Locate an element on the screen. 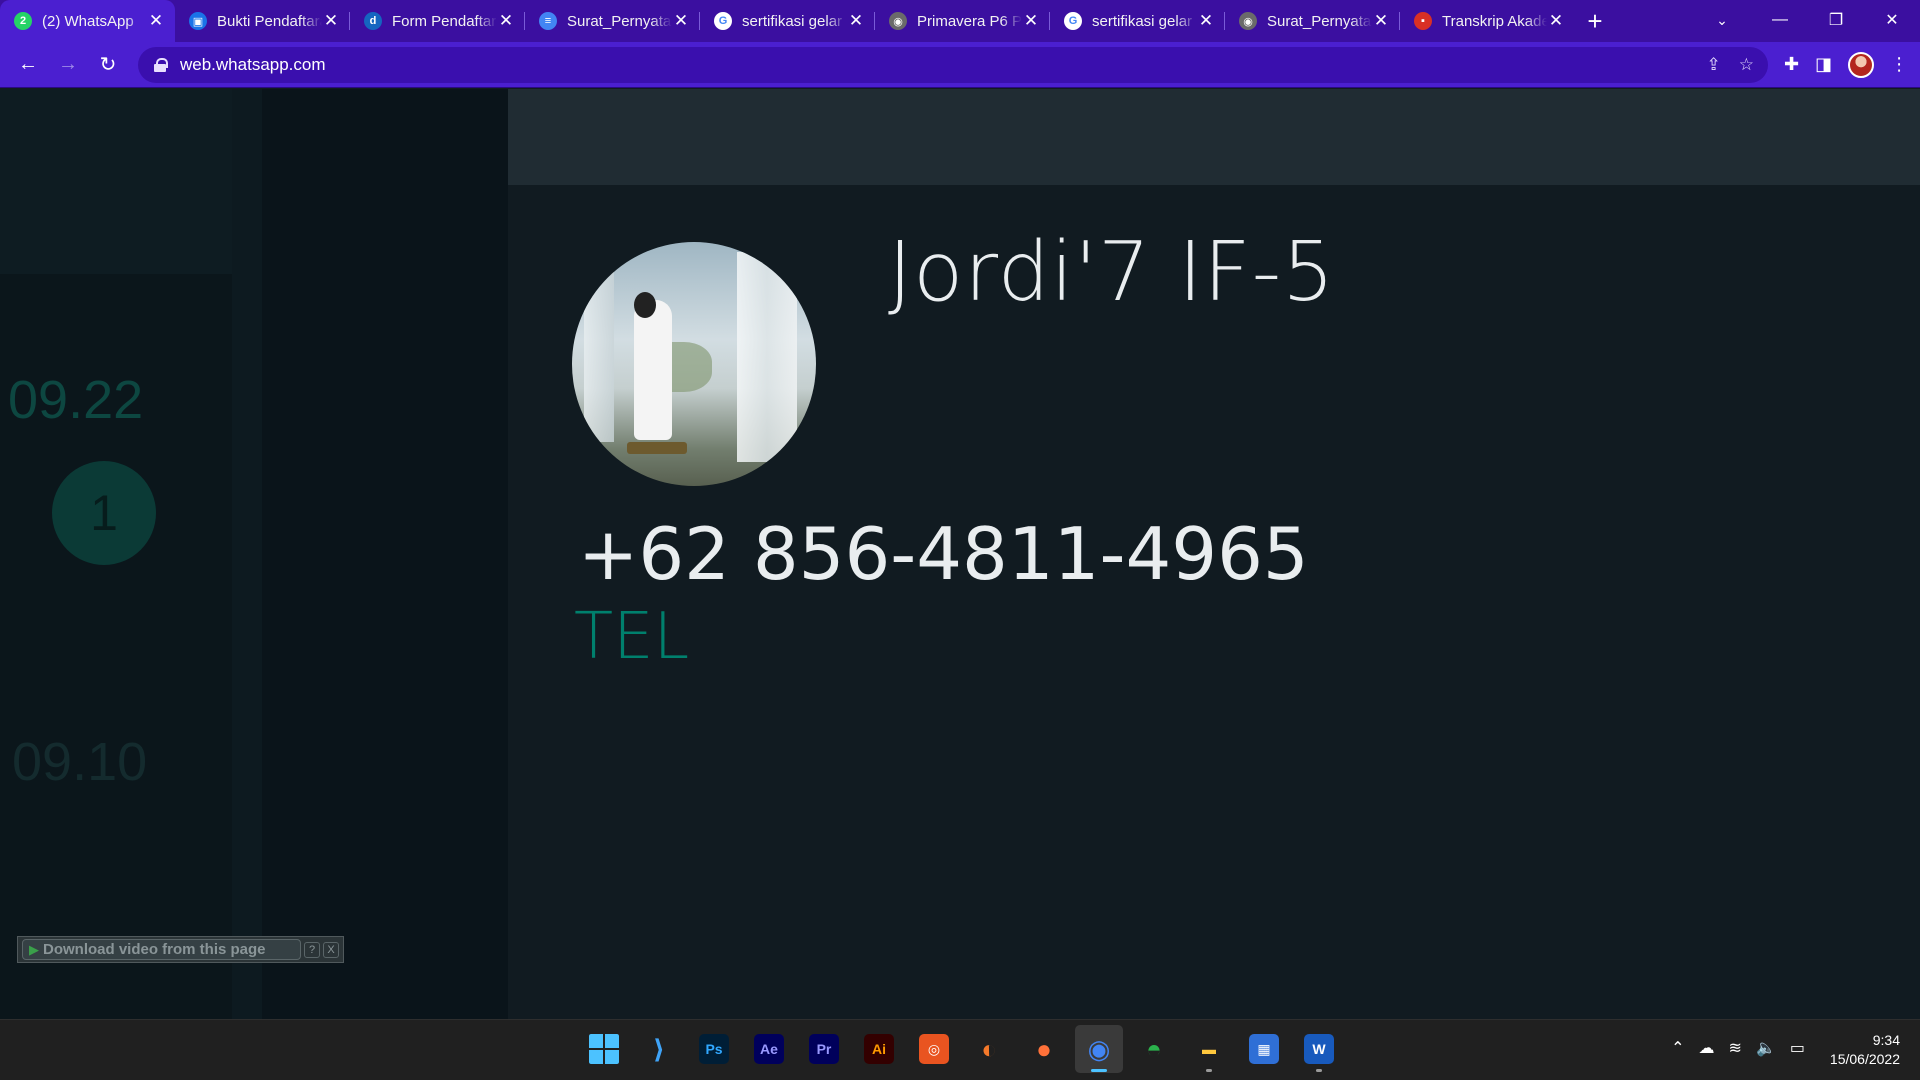 The height and width of the screenshot is (1080, 1920). tray-chevron-icon: ⌃ is located at coordinates (1677, 1048).